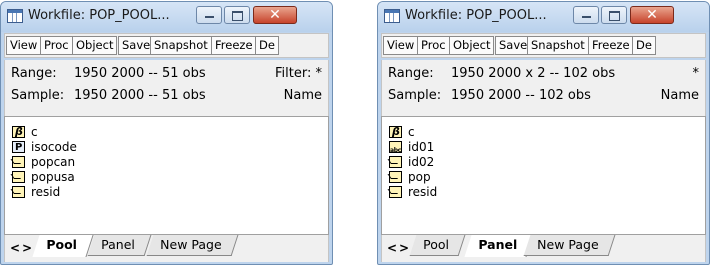 Image resolution: width=711 pixels, height=267 pixels. Describe the element at coordinates (54, 147) in the screenshot. I see `object-name: isocode` at that location.